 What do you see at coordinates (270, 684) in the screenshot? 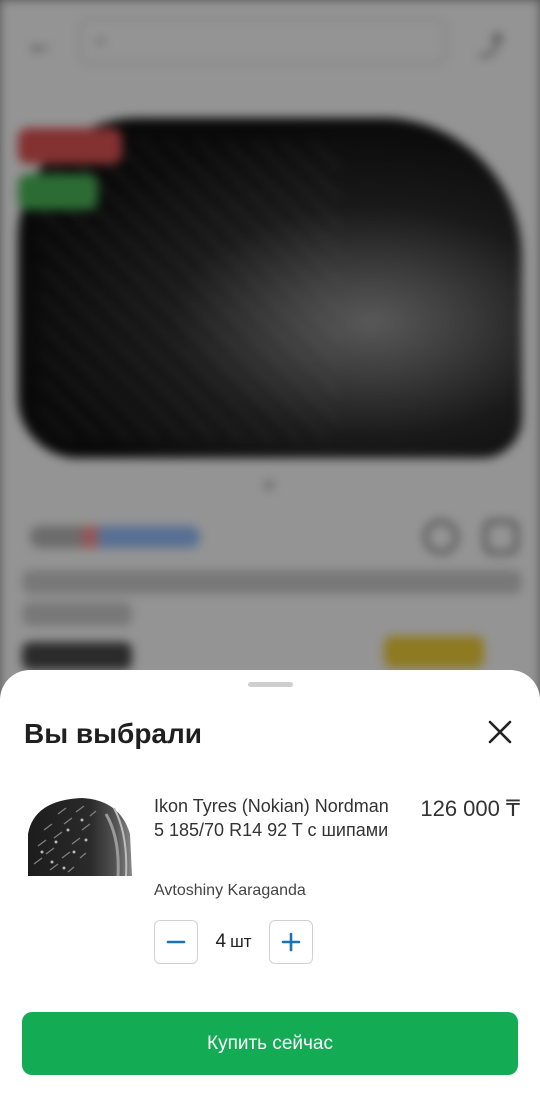
I see `sheet-drag-handle` at bounding box center [270, 684].